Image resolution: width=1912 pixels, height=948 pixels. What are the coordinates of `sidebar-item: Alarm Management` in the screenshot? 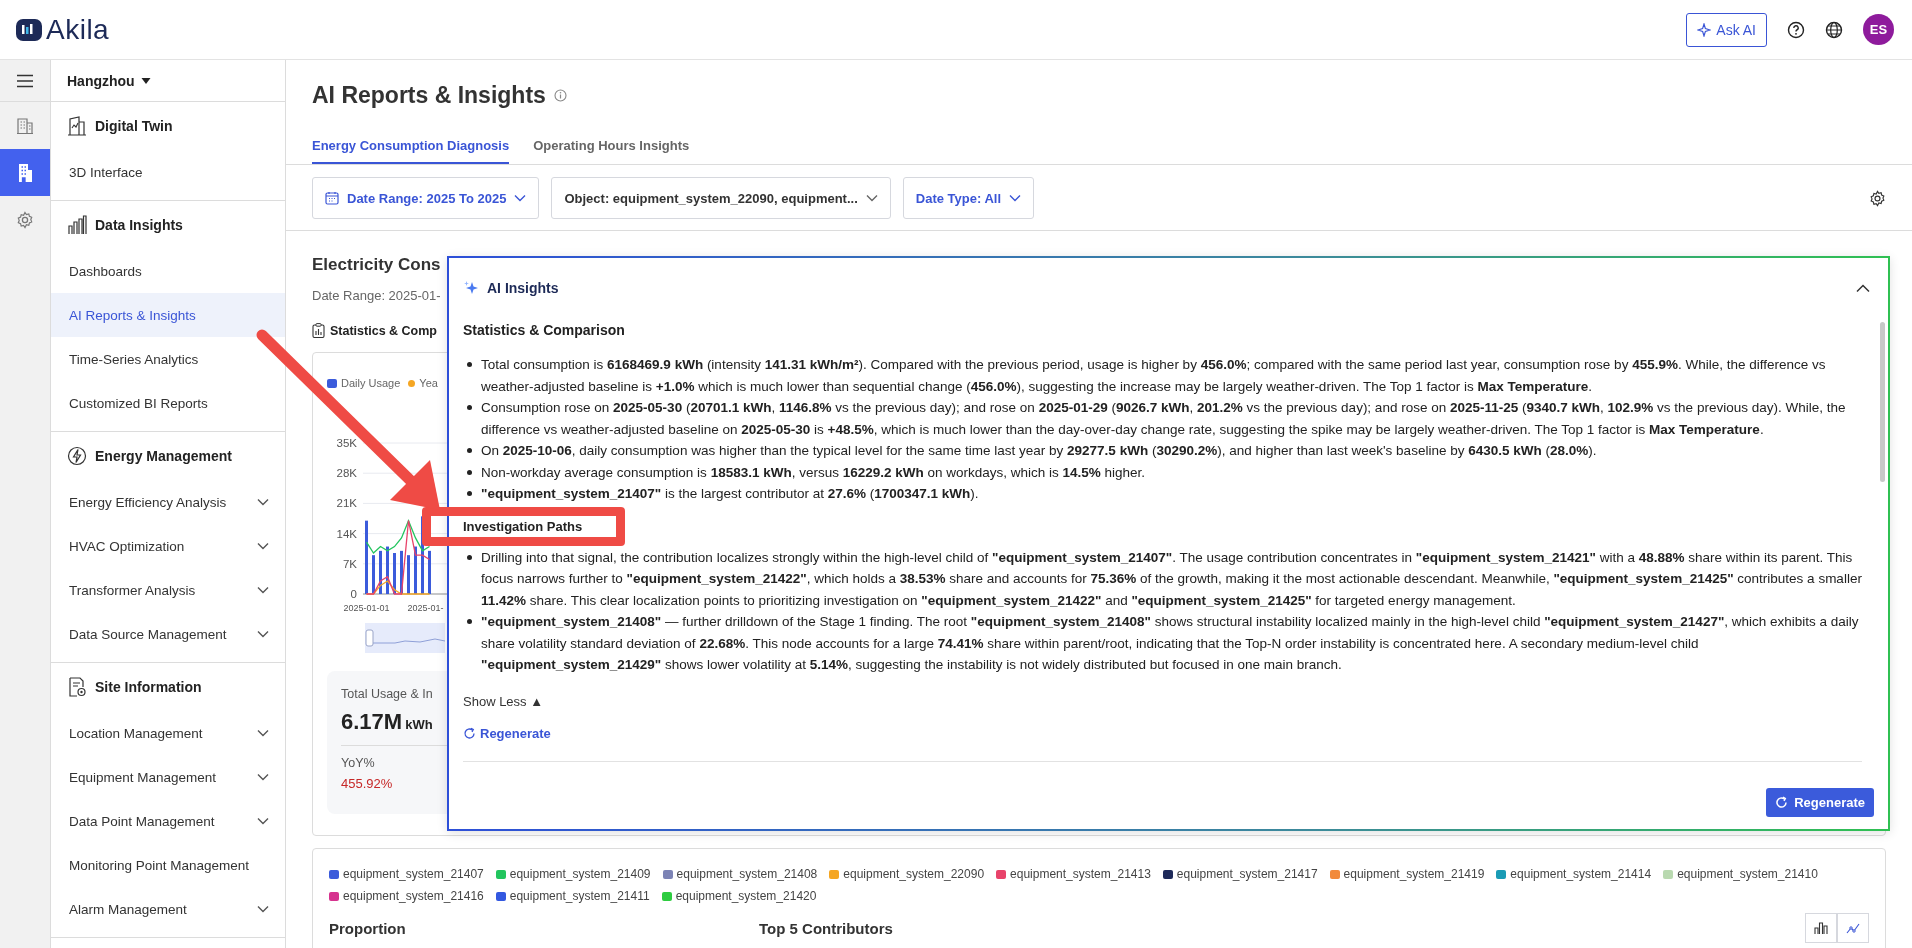 It's located at (168, 909).